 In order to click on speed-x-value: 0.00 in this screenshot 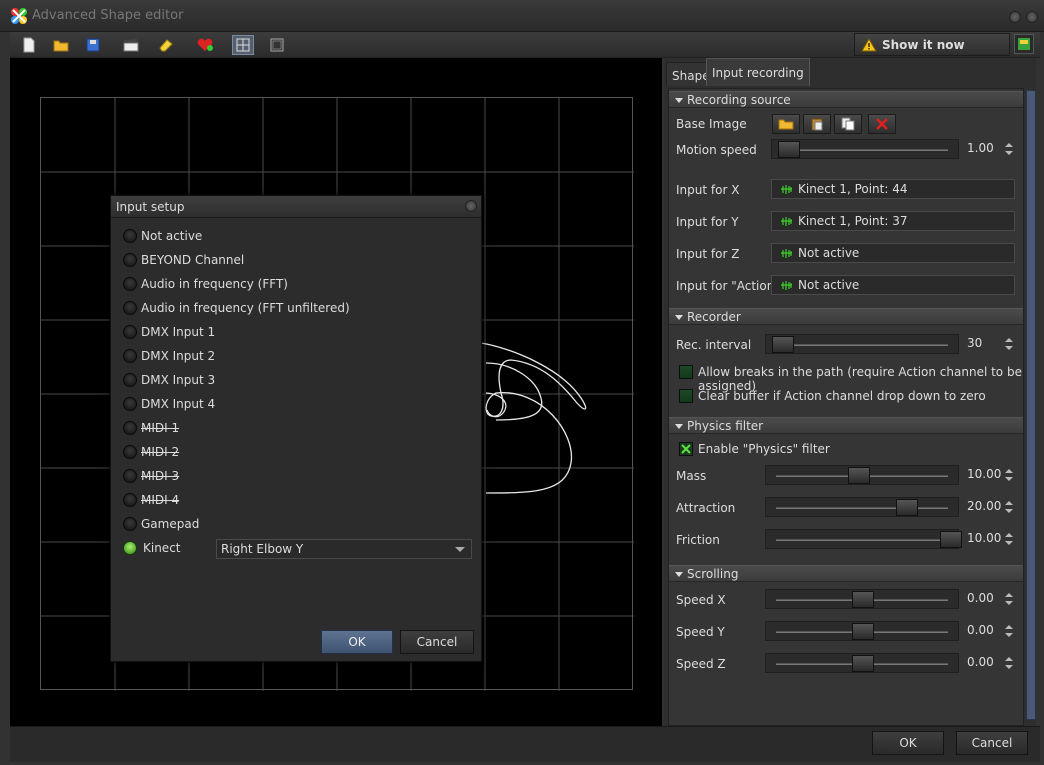, I will do `click(980, 598)`.